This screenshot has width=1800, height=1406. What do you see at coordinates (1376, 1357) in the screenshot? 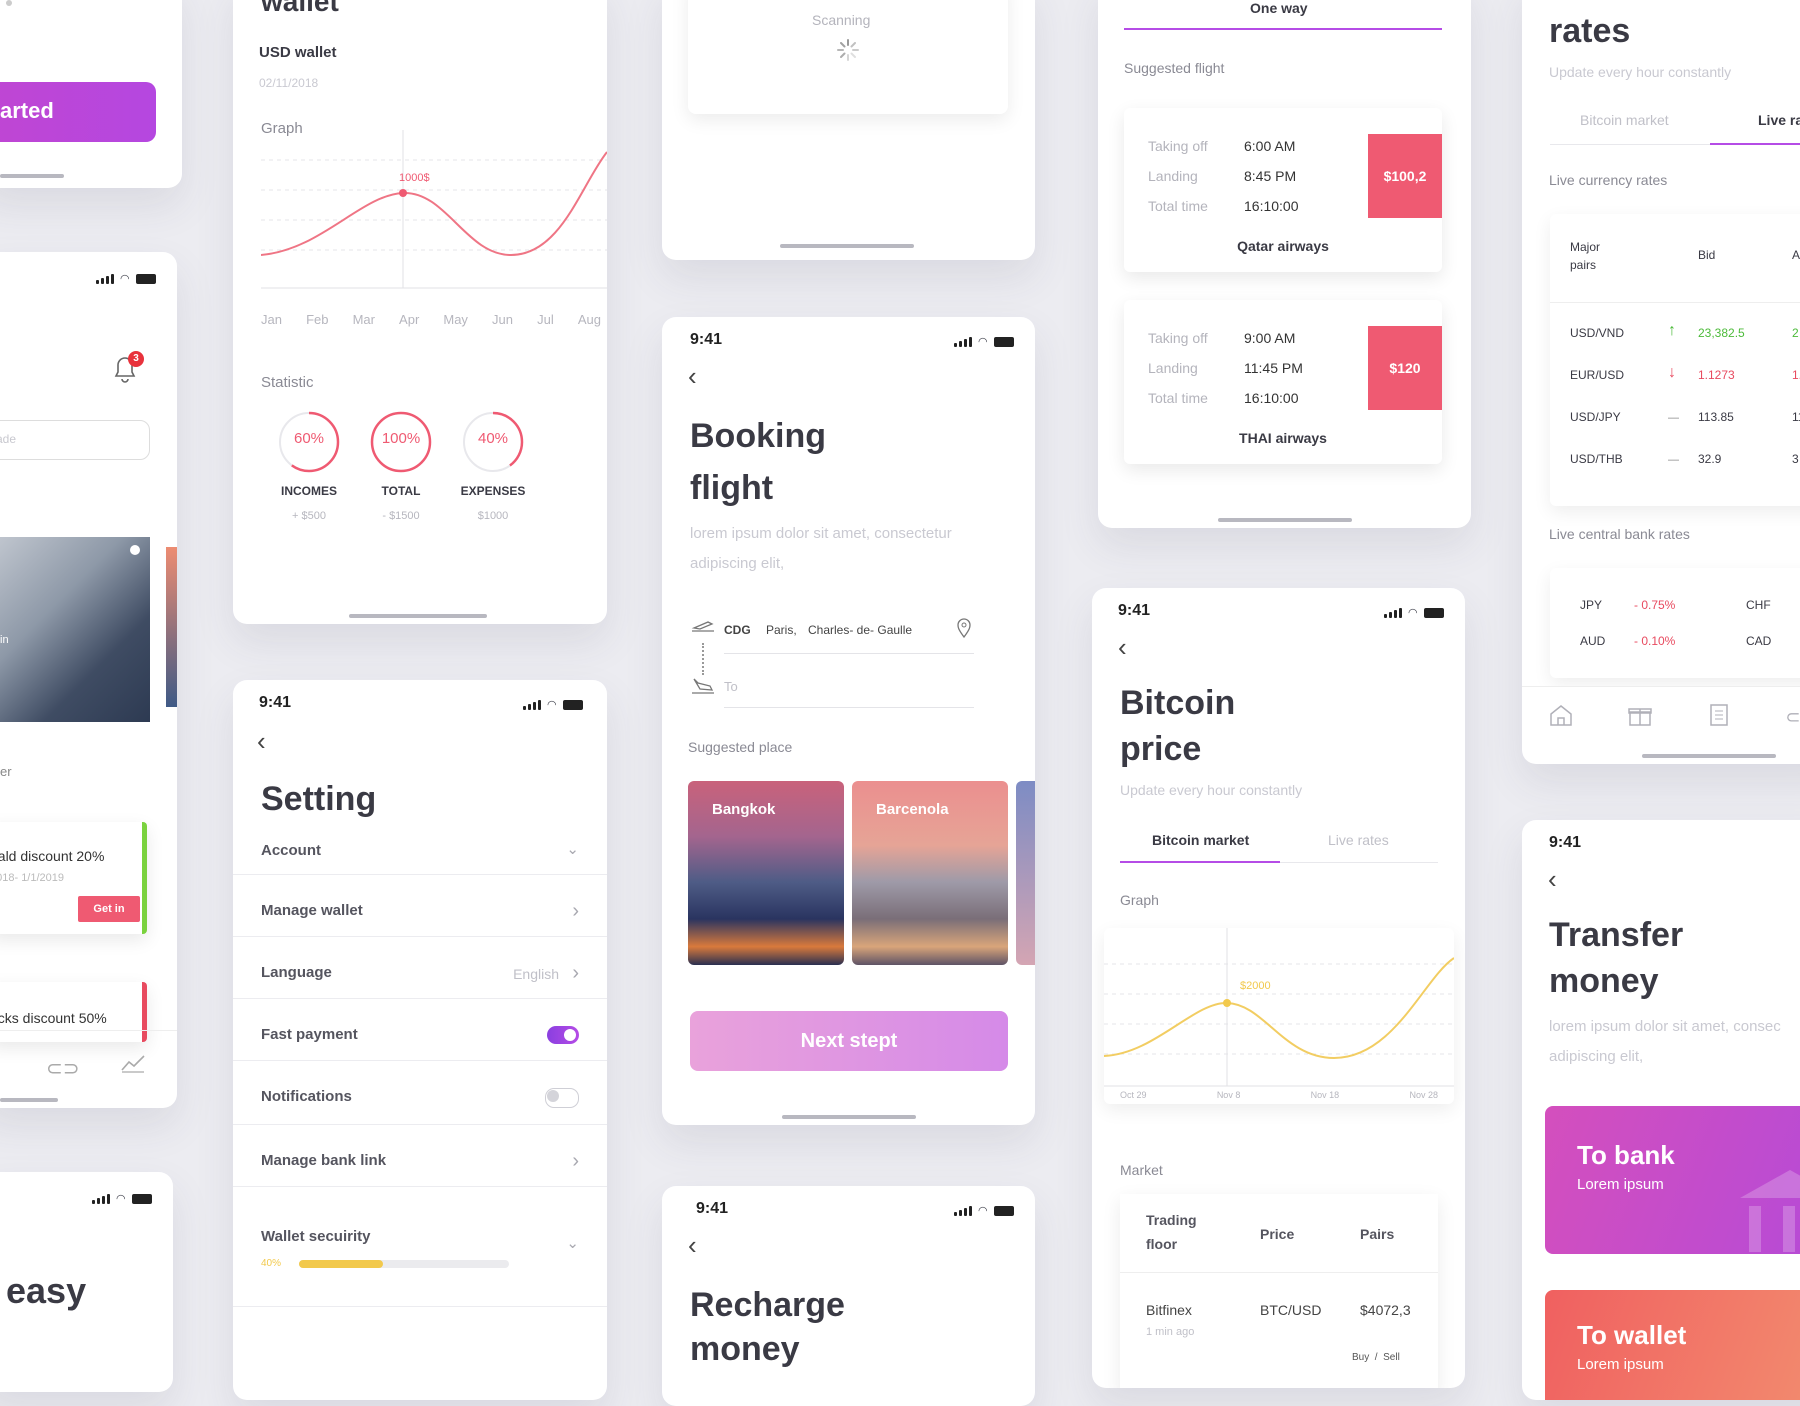
I see `buy-sell-actions: Buy / Sell` at bounding box center [1376, 1357].